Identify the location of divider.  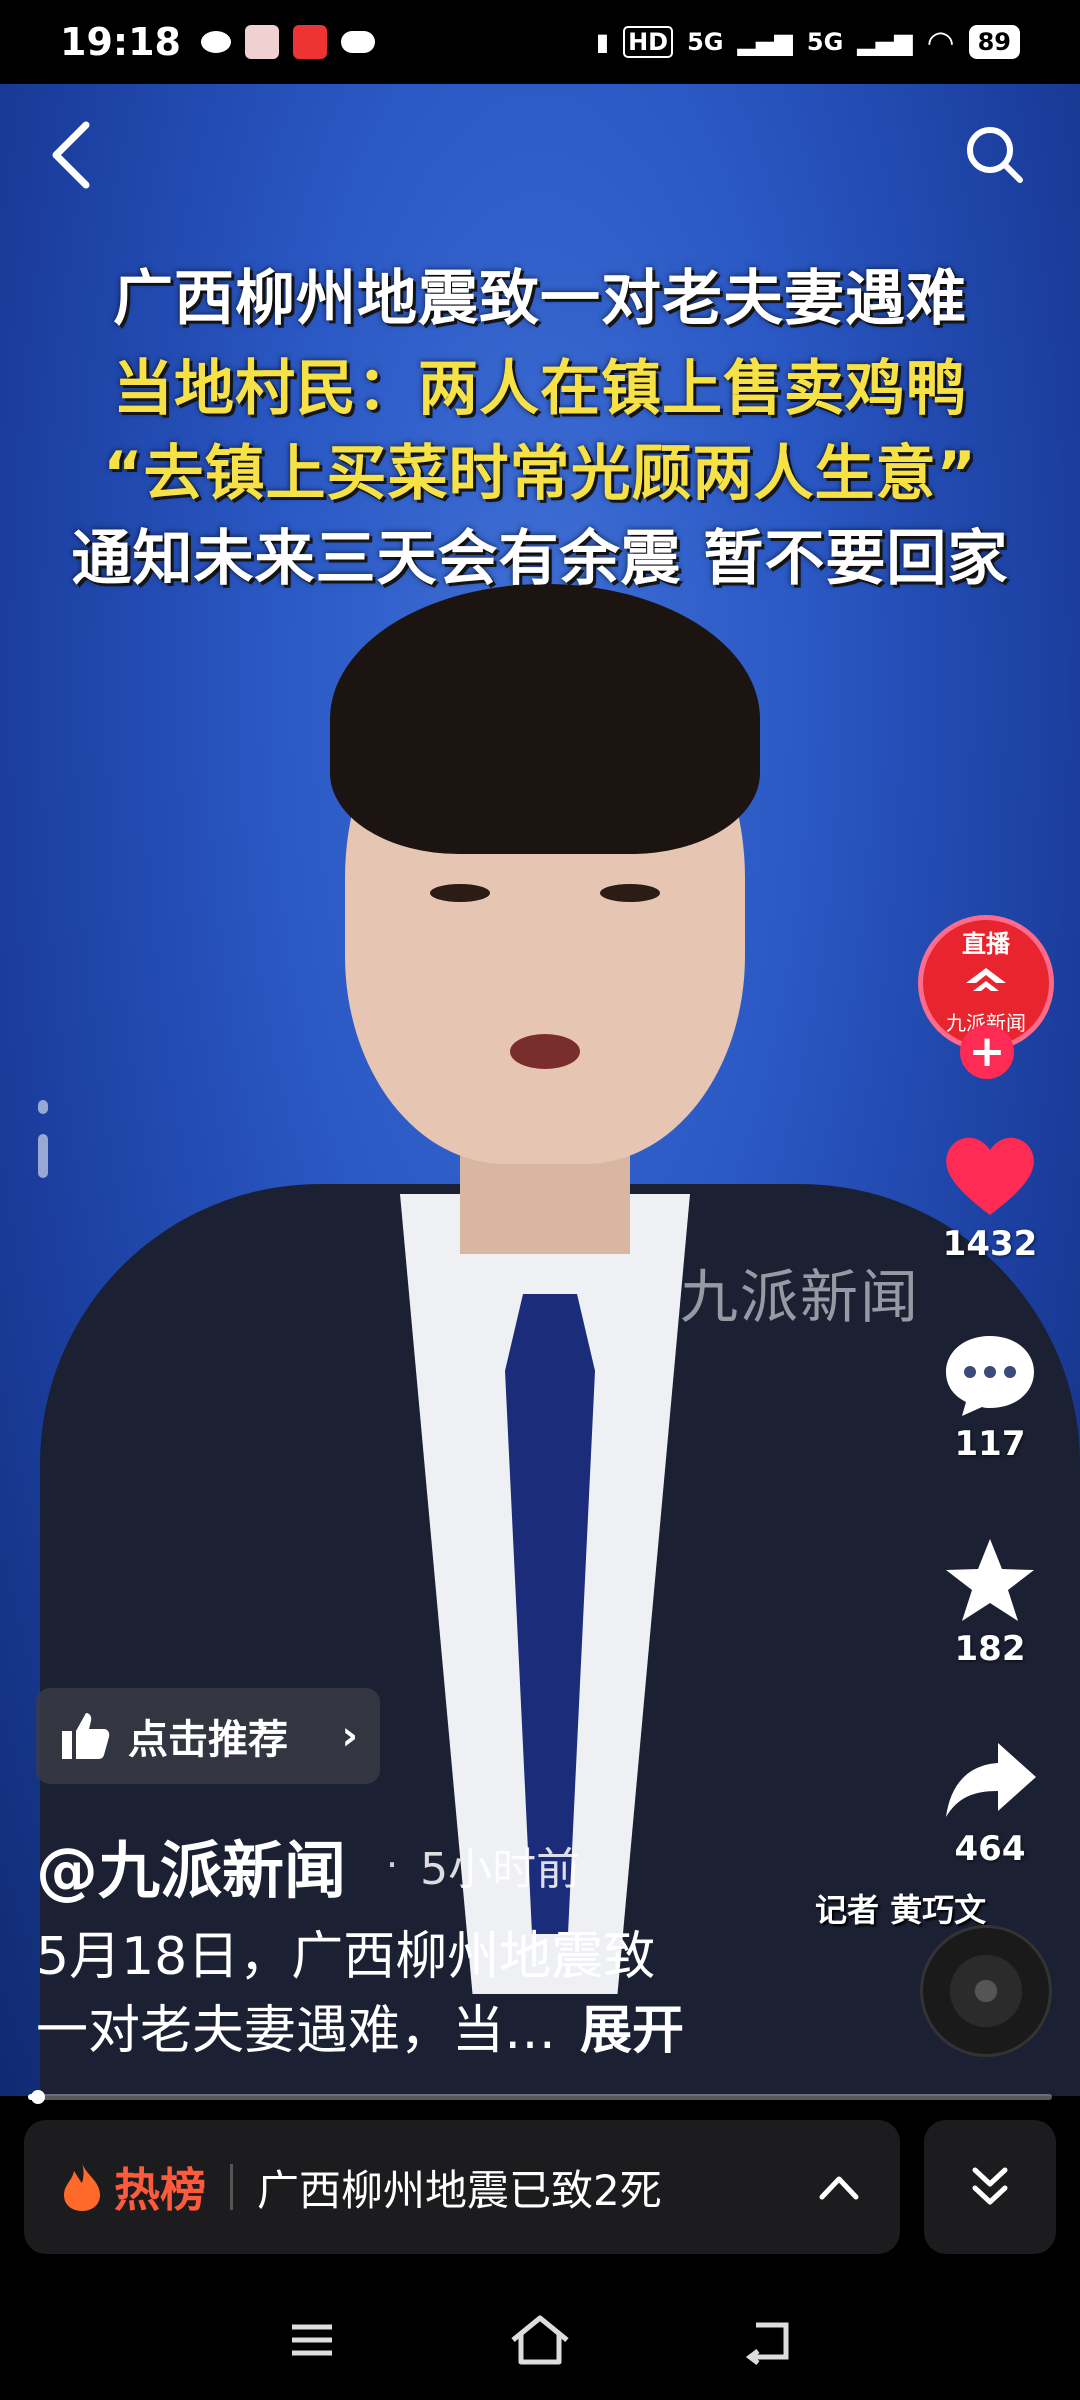
(231, 2187).